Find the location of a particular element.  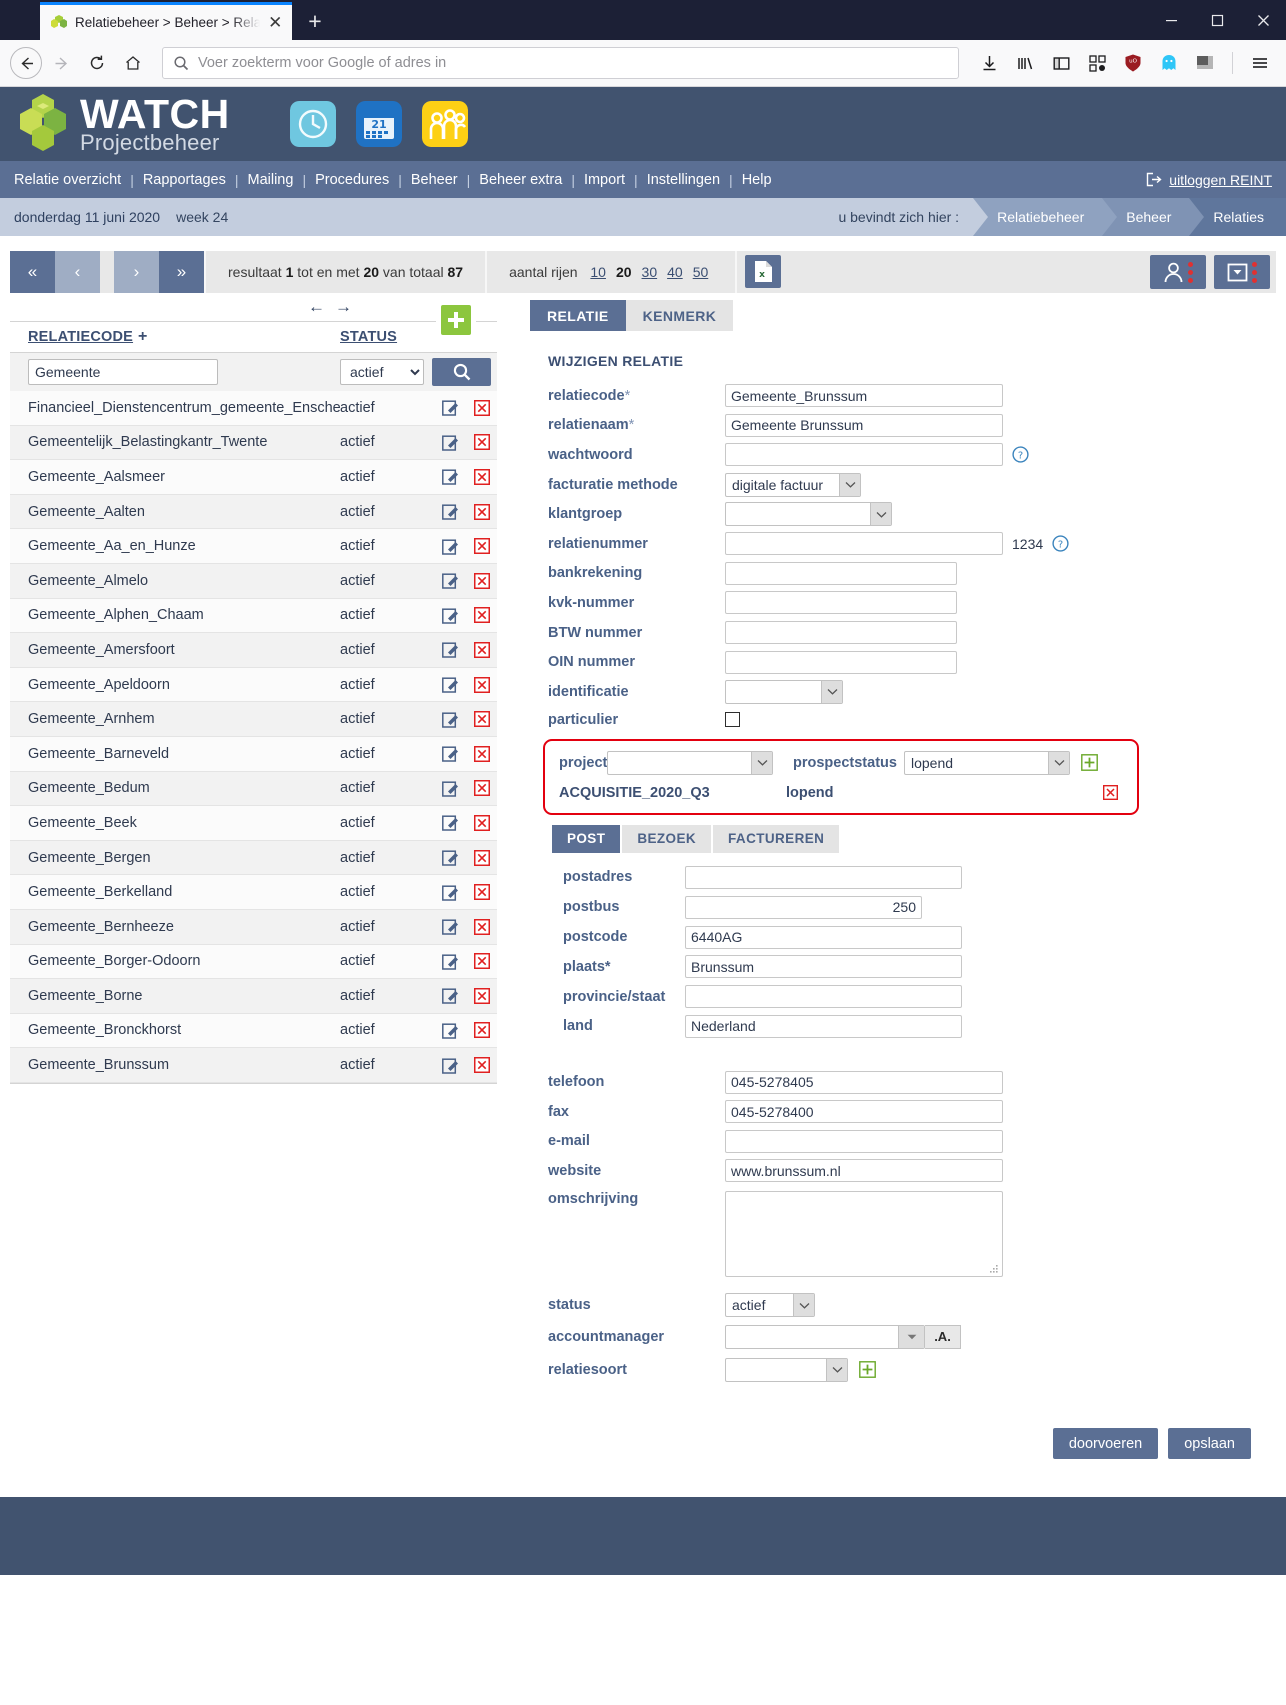

row-relatiecode: Gemeente_Arnhem is located at coordinates (175, 719).